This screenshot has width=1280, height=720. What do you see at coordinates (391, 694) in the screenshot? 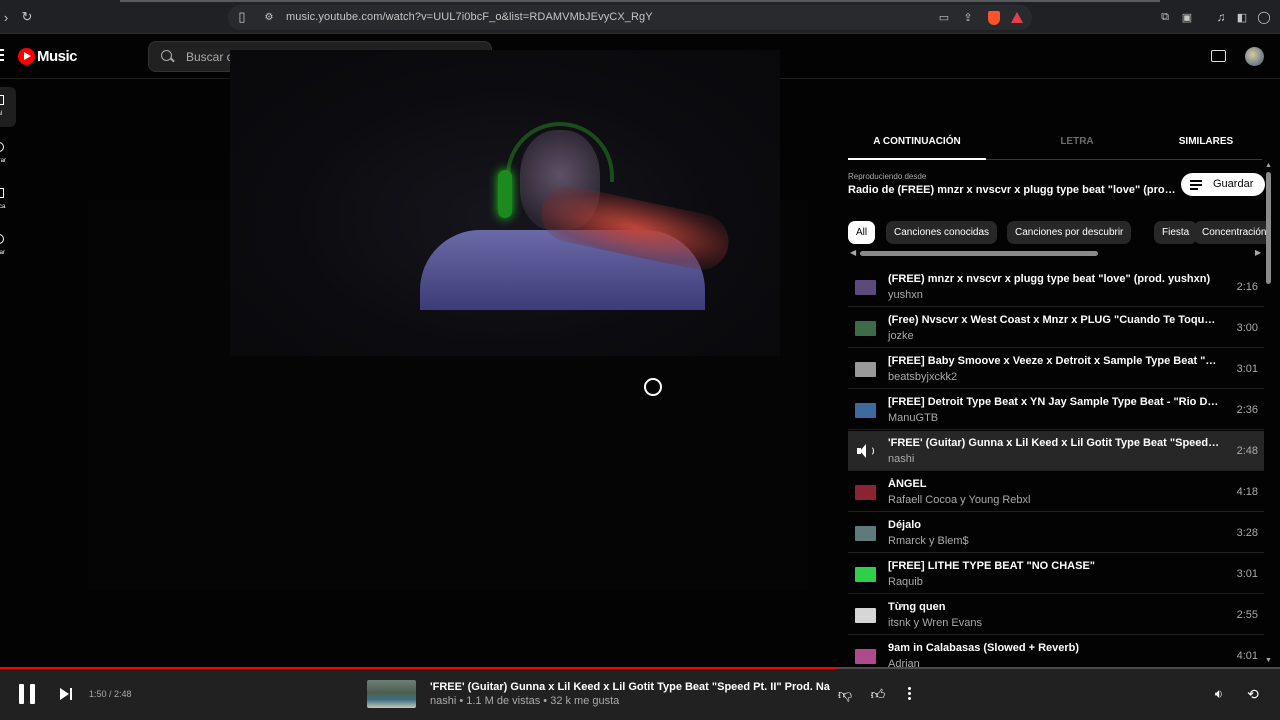
I see `now-playing-thumbnail` at bounding box center [391, 694].